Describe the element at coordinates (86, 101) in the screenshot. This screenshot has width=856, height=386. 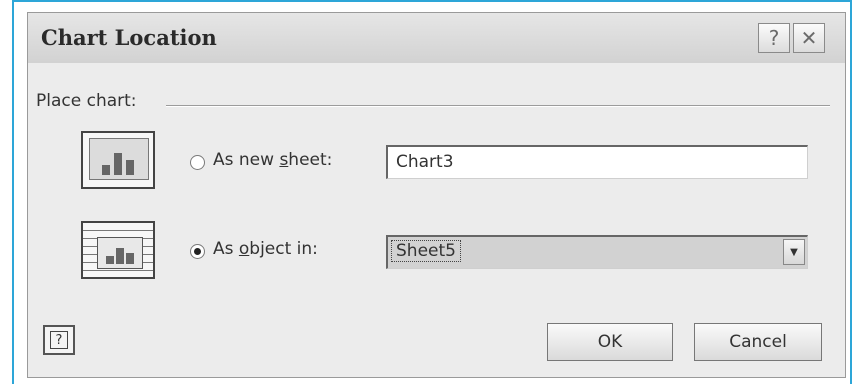
I see `place-chart-label: Place chart:` at that location.